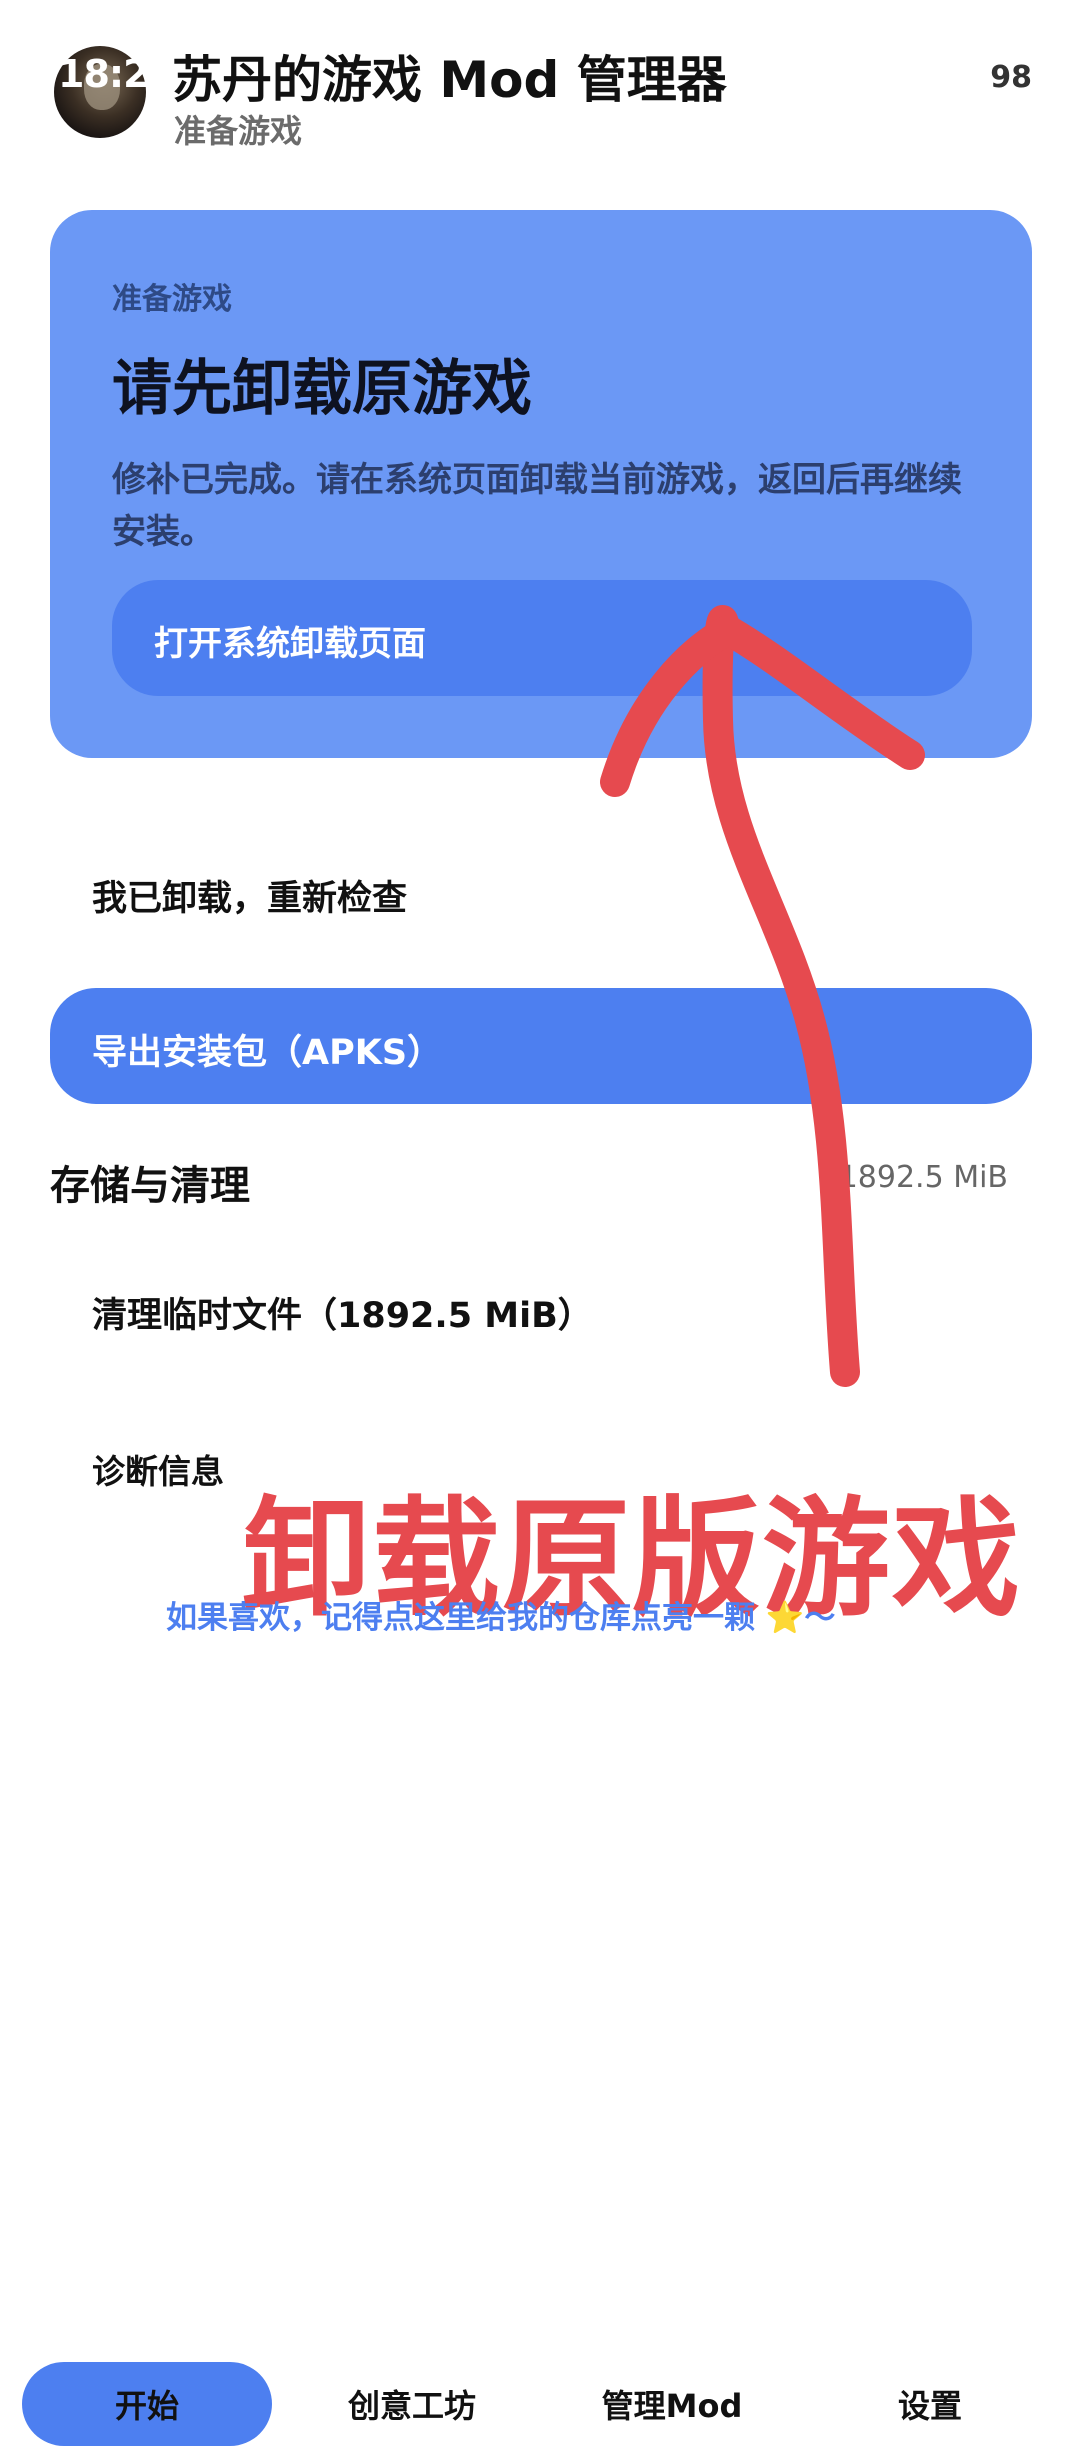 This screenshot has width=1080, height=2460. What do you see at coordinates (542, 638) in the screenshot?
I see `open-uninstall-page-button: 打开系统卸载页面` at bounding box center [542, 638].